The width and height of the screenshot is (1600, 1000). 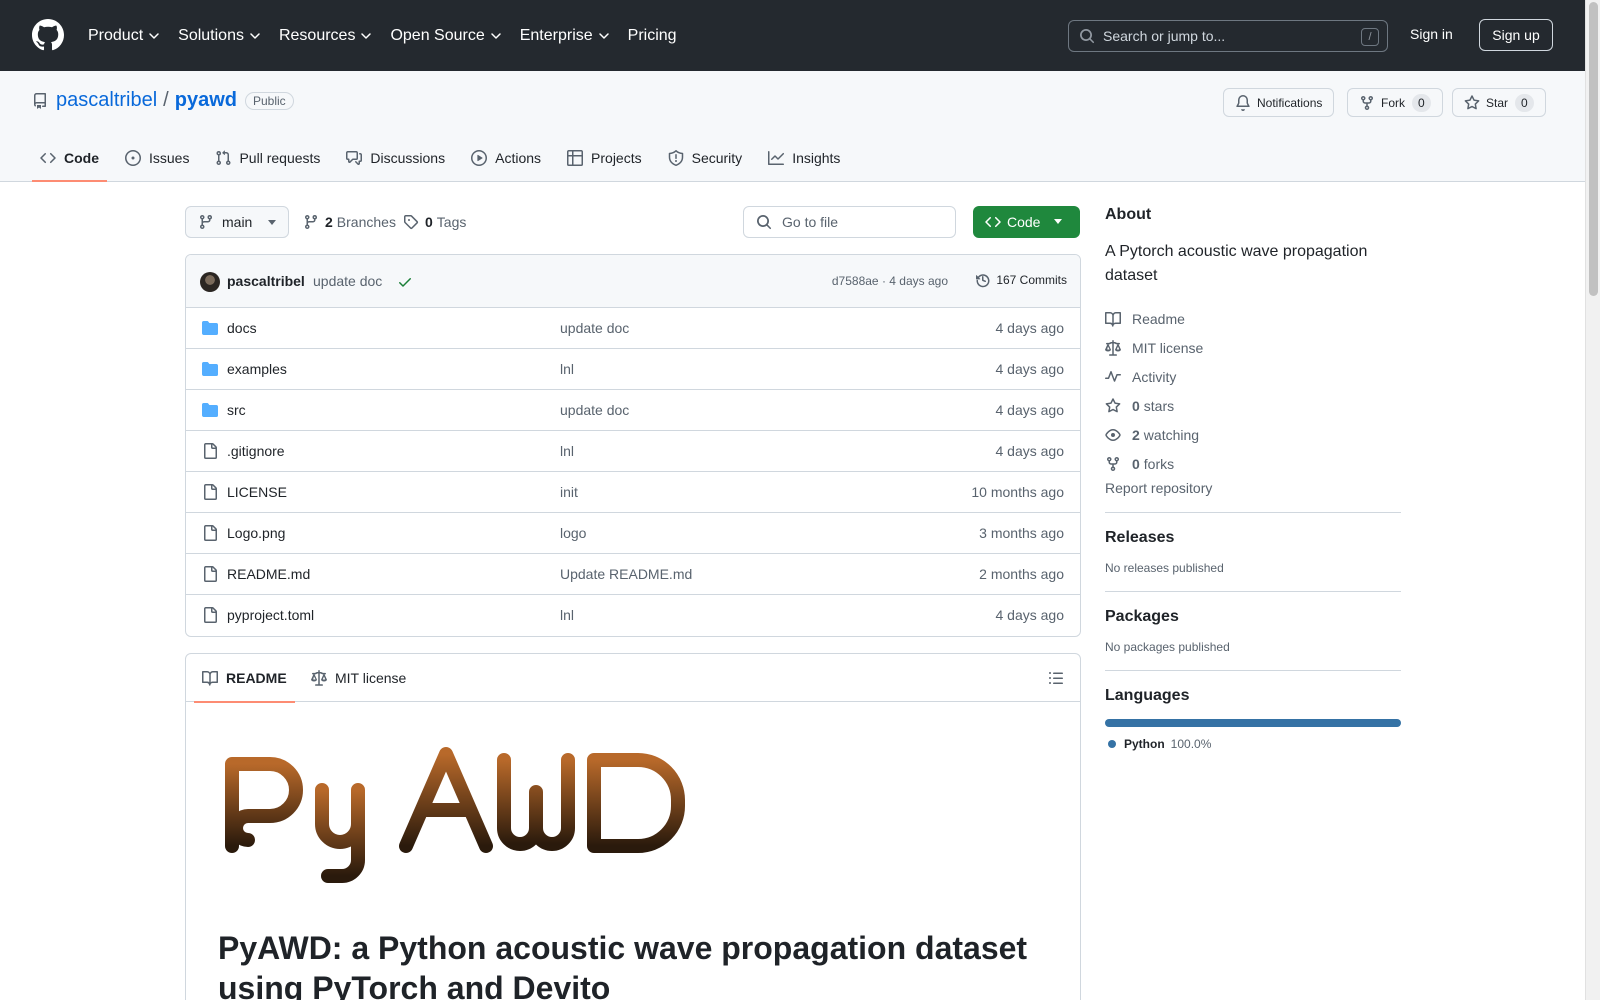 I want to click on sidebar-item-label: watching, so click(x=1171, y=434).